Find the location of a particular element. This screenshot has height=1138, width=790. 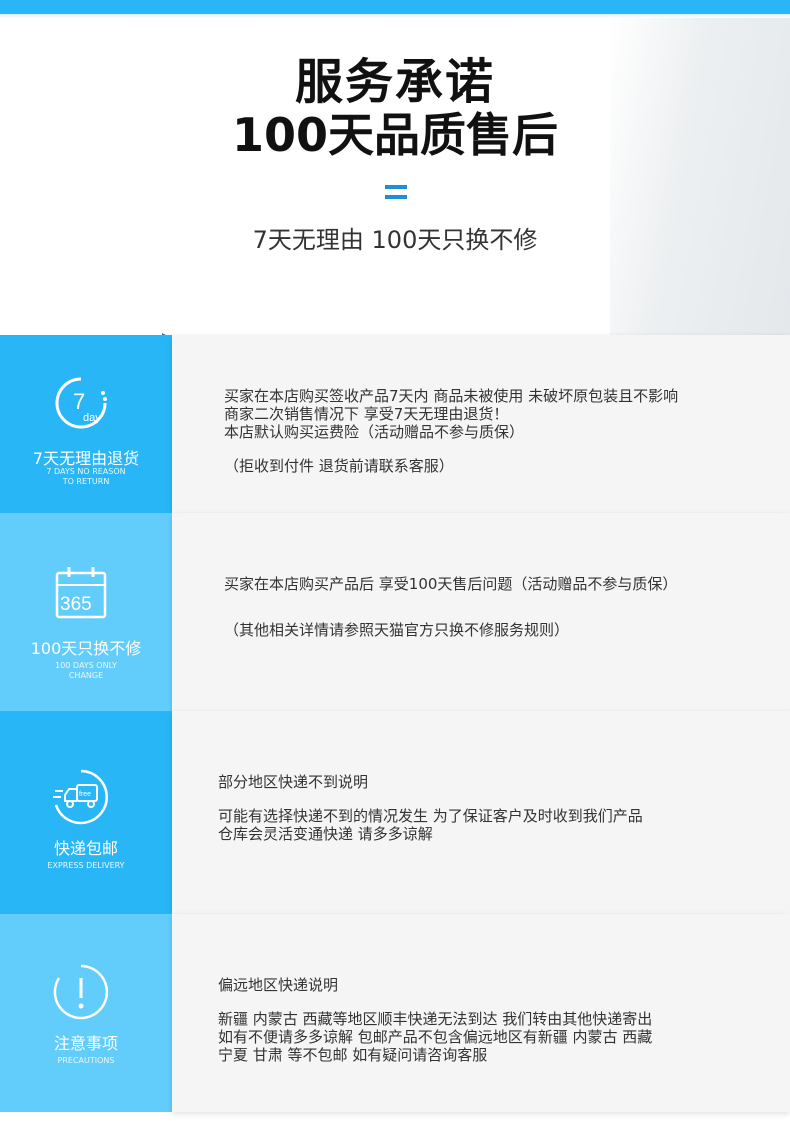

content-line: 宁夏 甘肃 等不包邮 如有疑问请咨询客服 is located at coordinates (353, 1055).